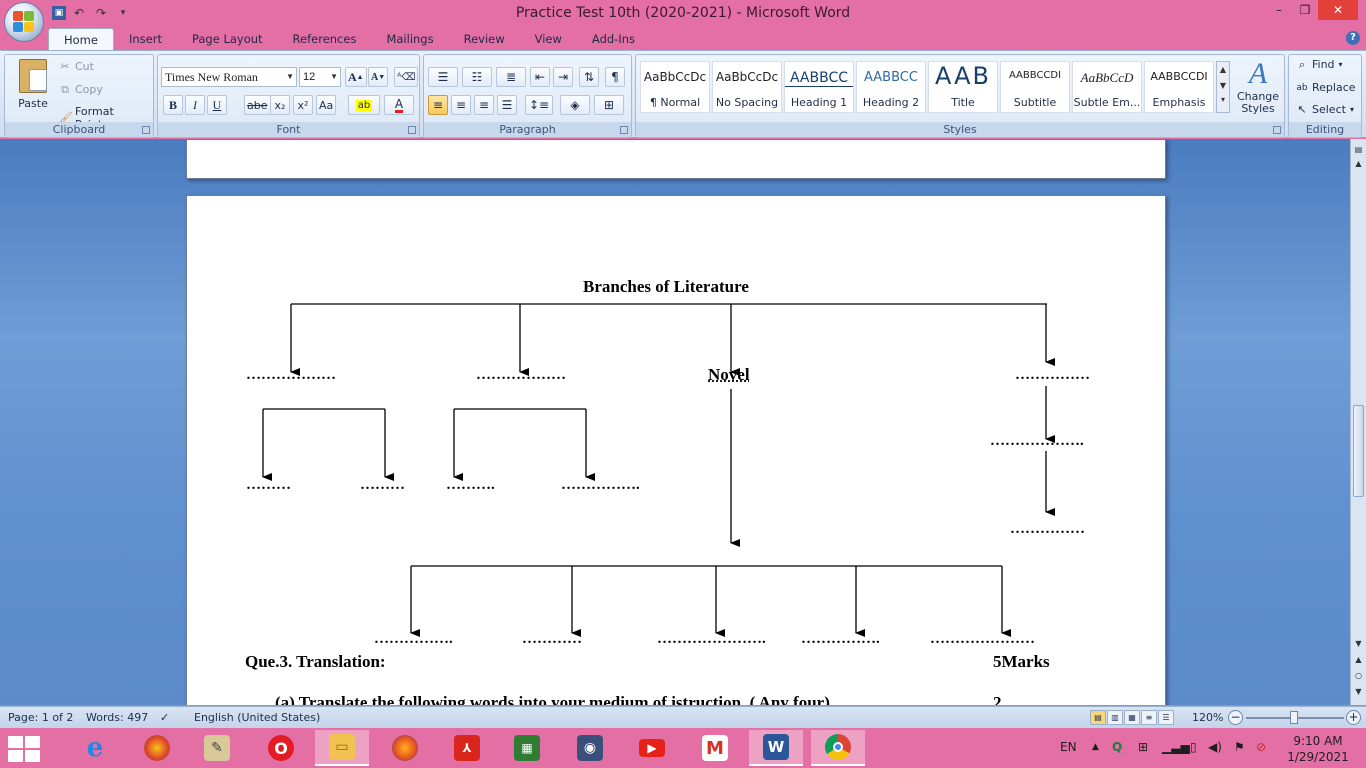 The height and width of the screenshot is (768, 1366). Describe the element at coordinates (1215, 747) in the screenshot. I see `volume-icon: ◀)` at that location.